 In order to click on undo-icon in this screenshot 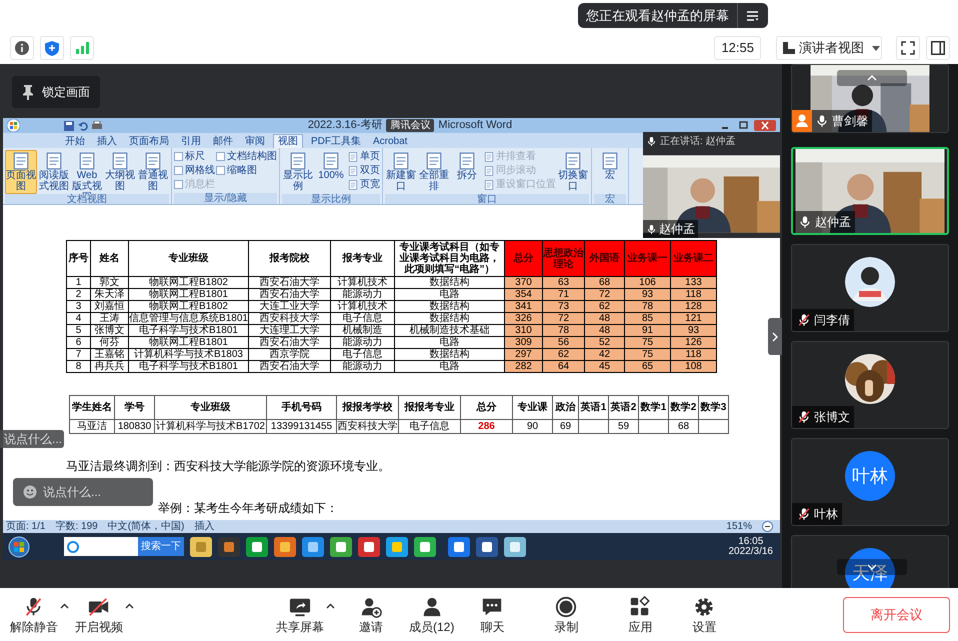, I will do `click(83, 125)`.